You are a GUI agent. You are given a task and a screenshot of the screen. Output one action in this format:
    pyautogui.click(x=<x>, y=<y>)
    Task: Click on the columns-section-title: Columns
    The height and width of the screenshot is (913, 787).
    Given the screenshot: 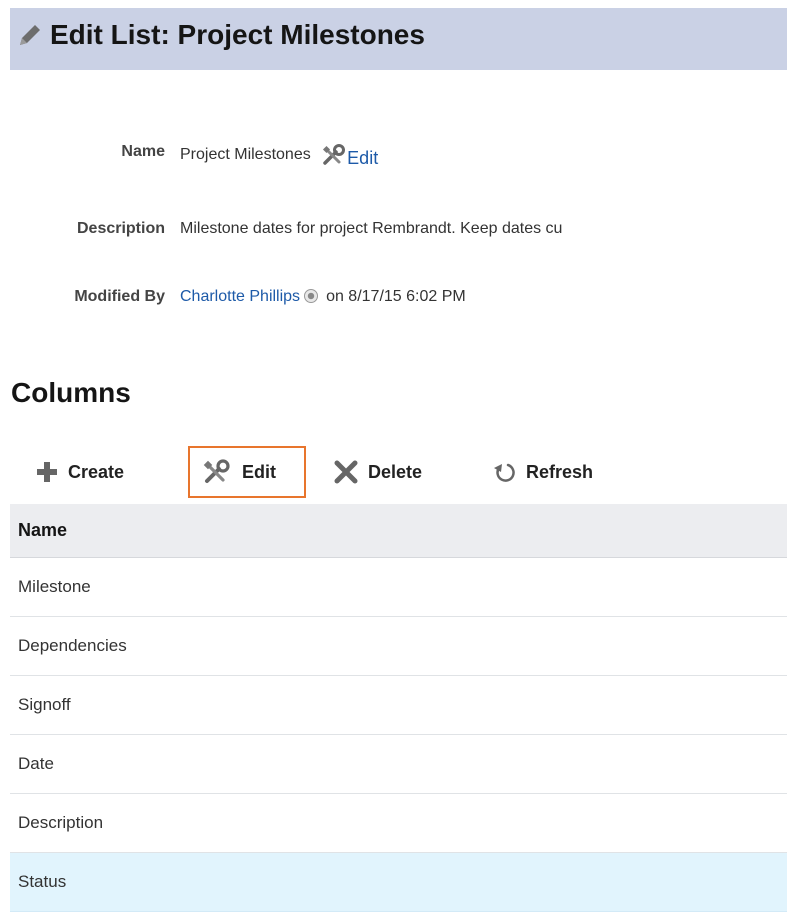 What is the action you would take?
    pyautogui.click(x=71, y=392)
    